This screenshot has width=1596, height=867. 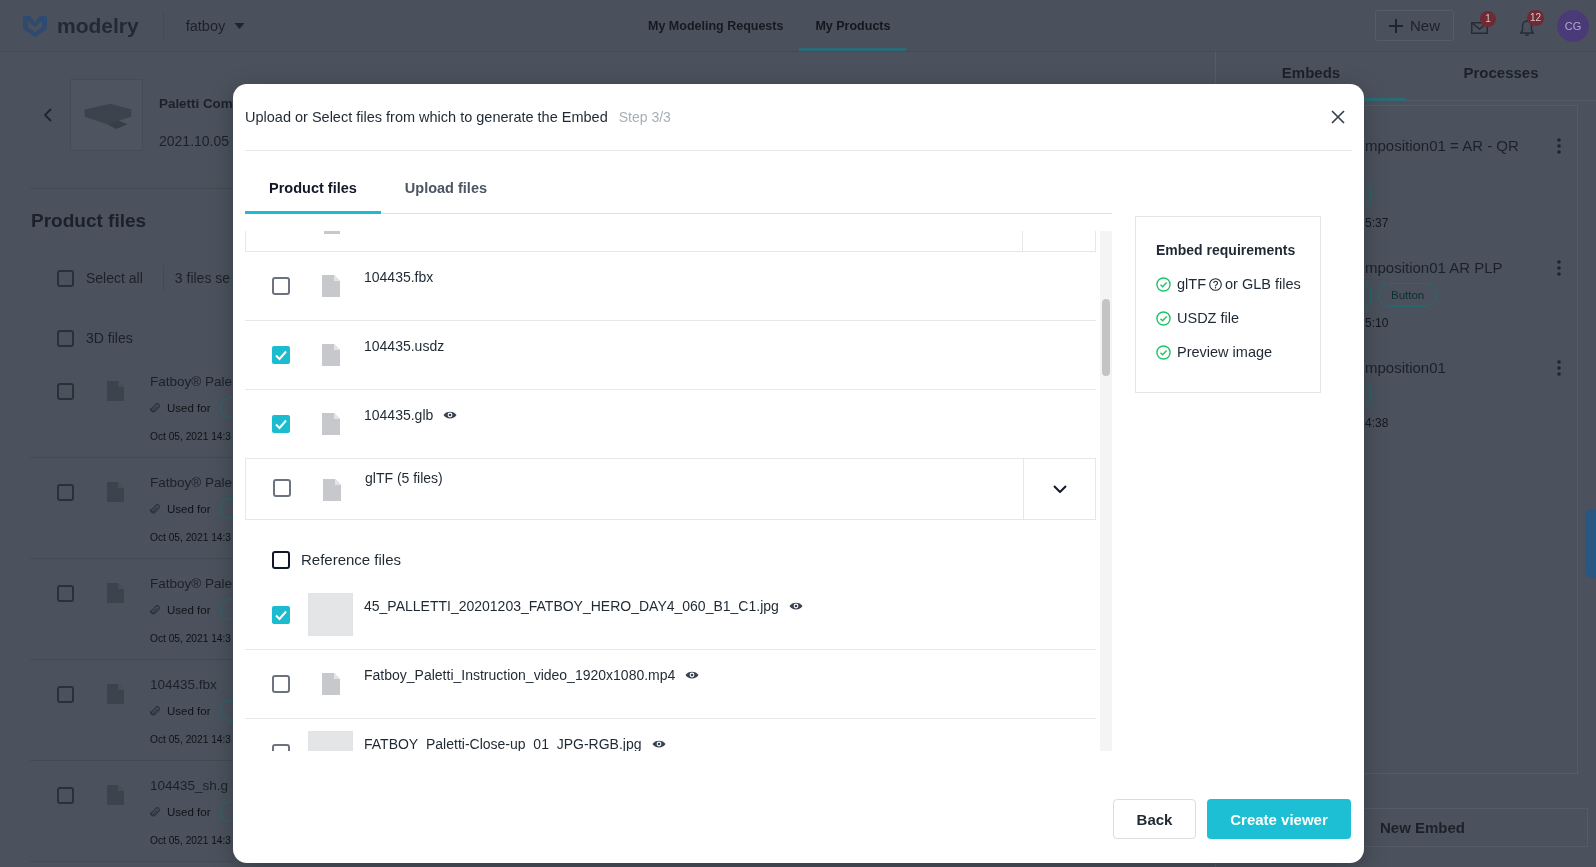 What do you see at coordinates (853, 25) in the screenshot?
I see `nav-tab: My Products` at bounding box center [853, 25].